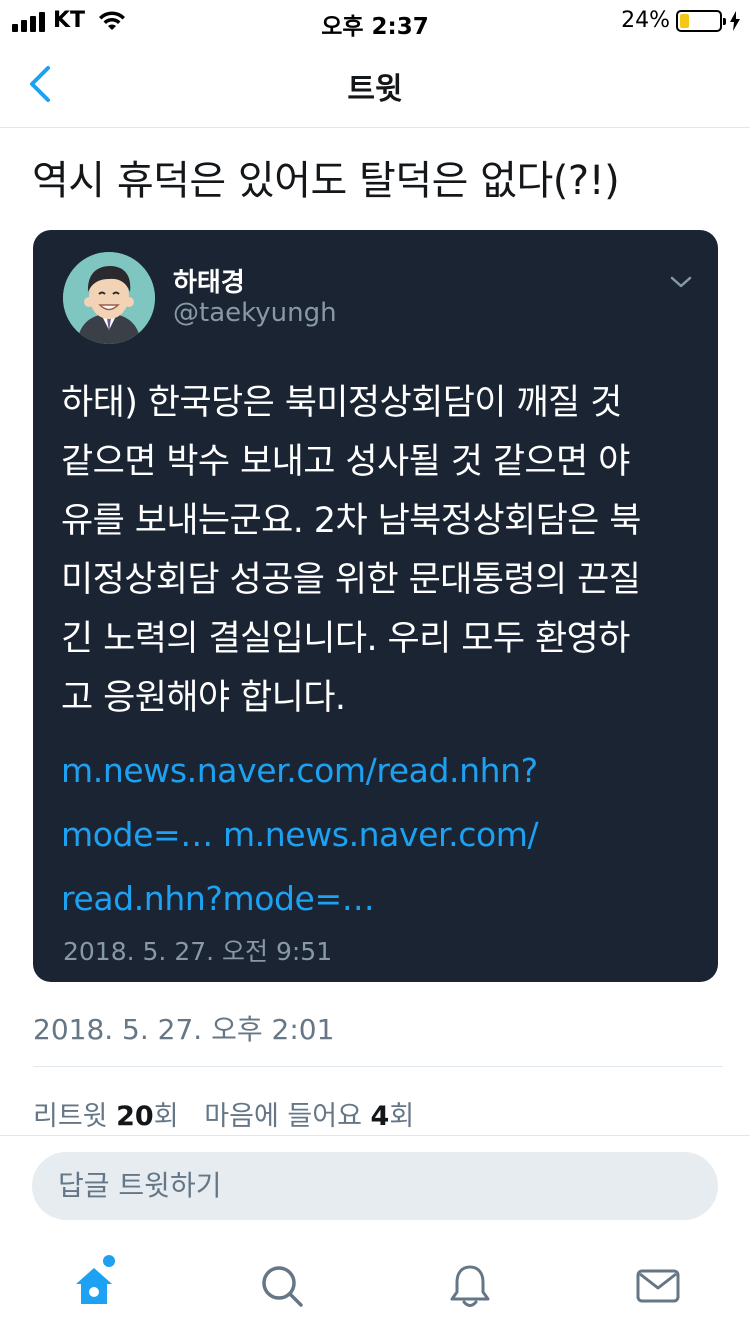 The height and width of the screenshot is (1334, 750). Describe the element at coordinates (345, 639) in the screenshot. I see `quoted-body-line: 긴 노력의 결실입니다. 우리 모두 환영하` at that location.